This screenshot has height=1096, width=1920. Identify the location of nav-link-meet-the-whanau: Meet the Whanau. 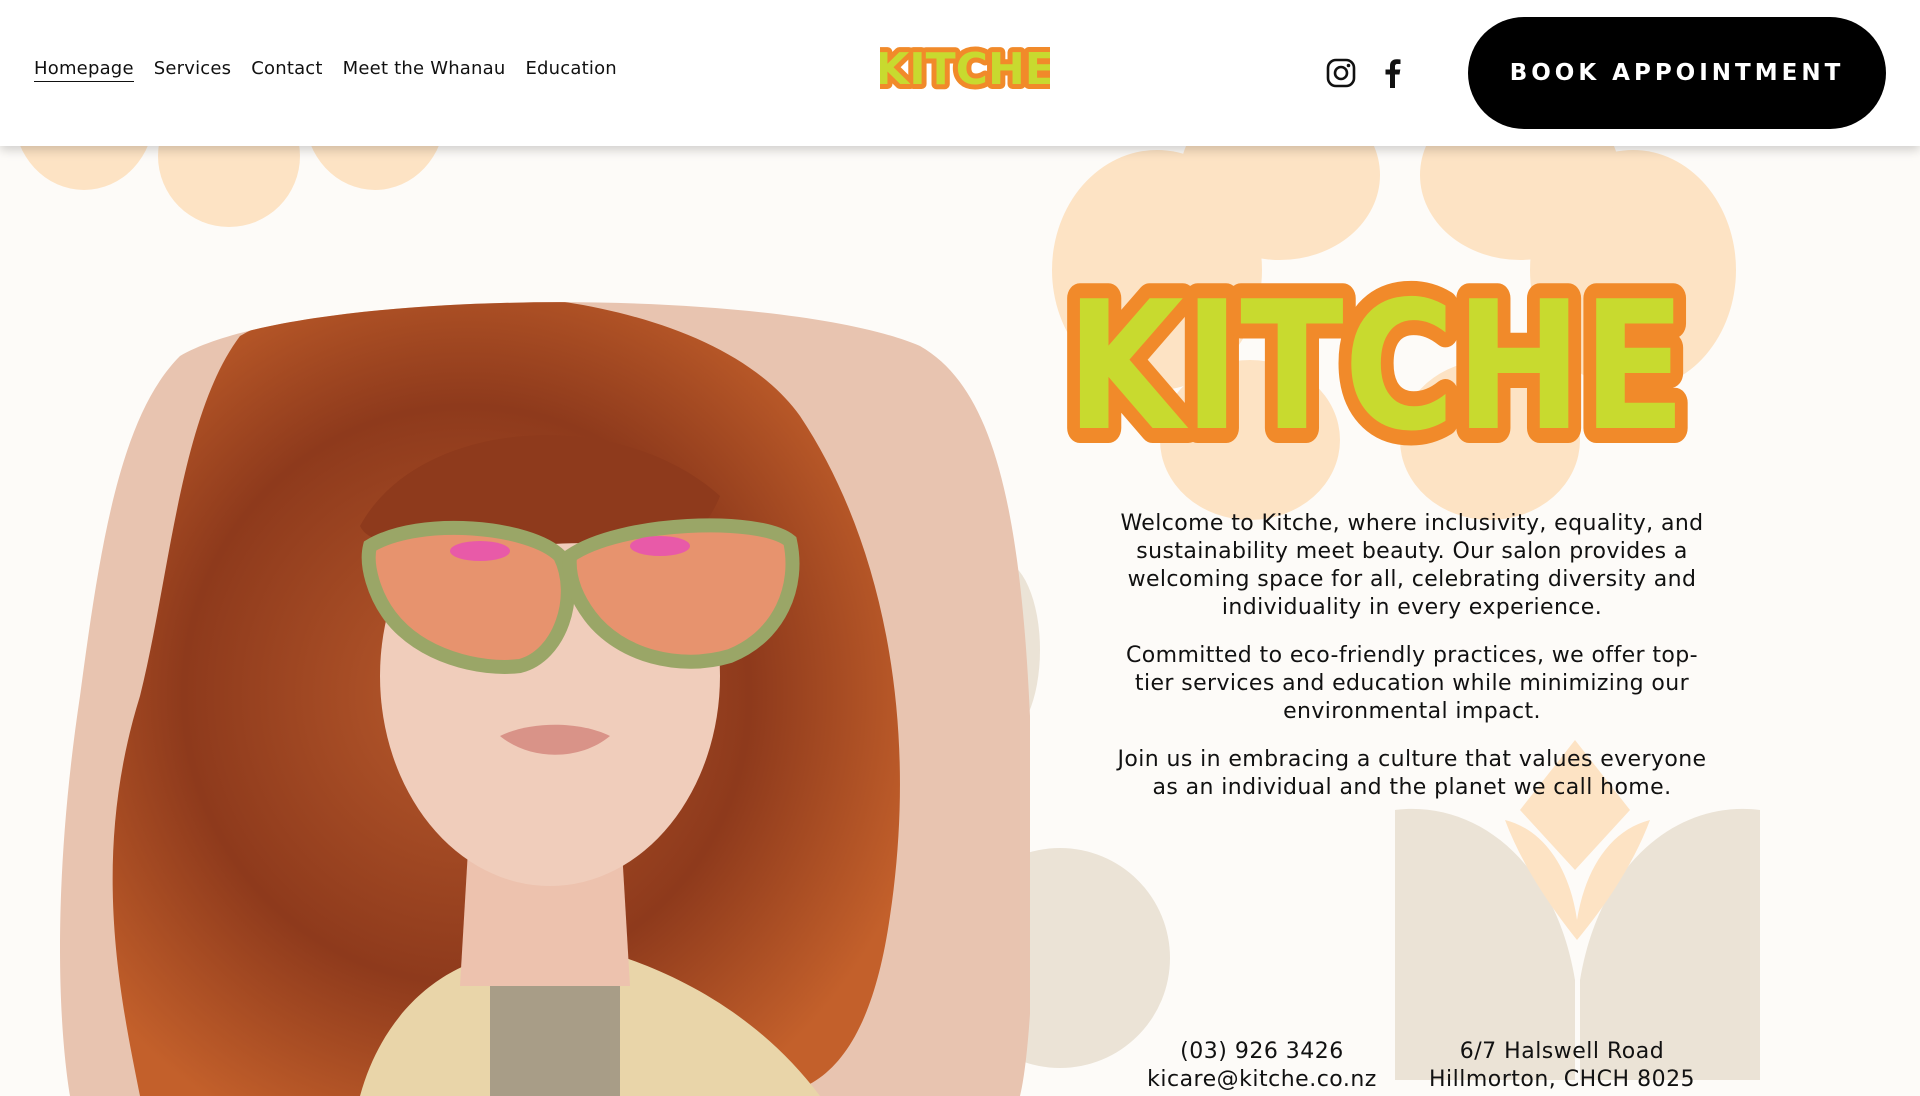
(424, 70).